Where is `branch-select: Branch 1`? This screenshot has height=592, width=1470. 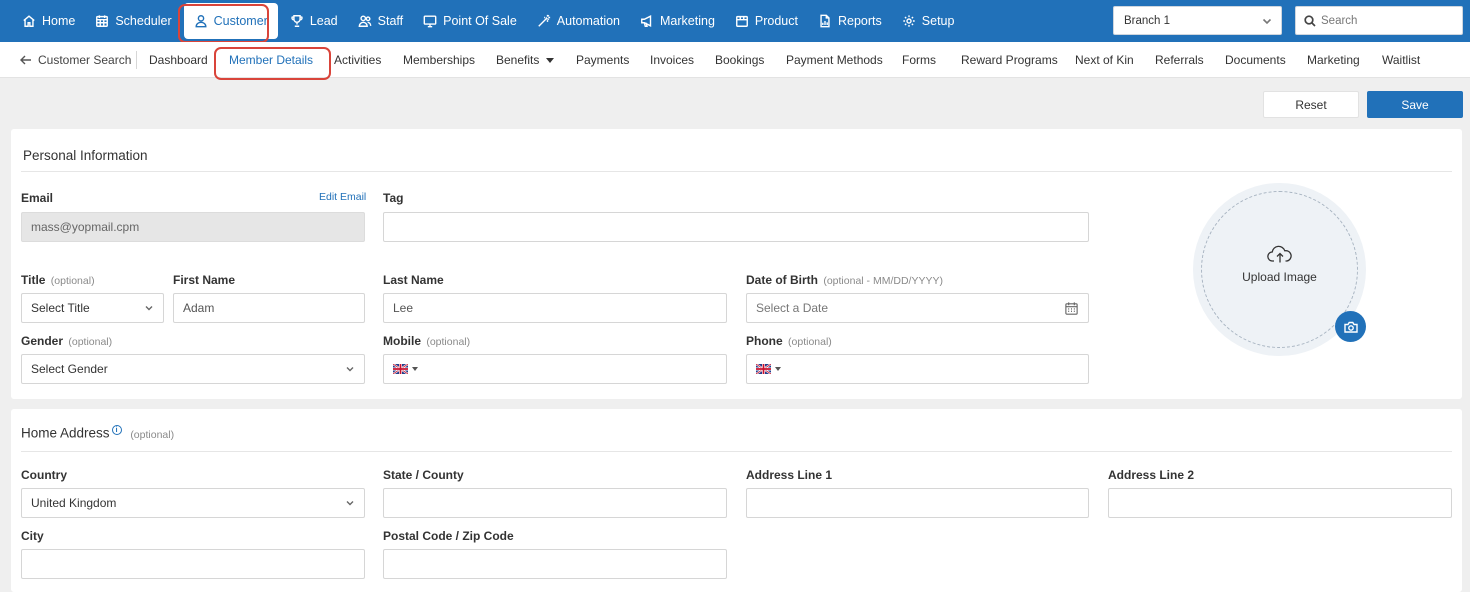
branch-select: Branch 1 is located at coordinates (1197, 20).